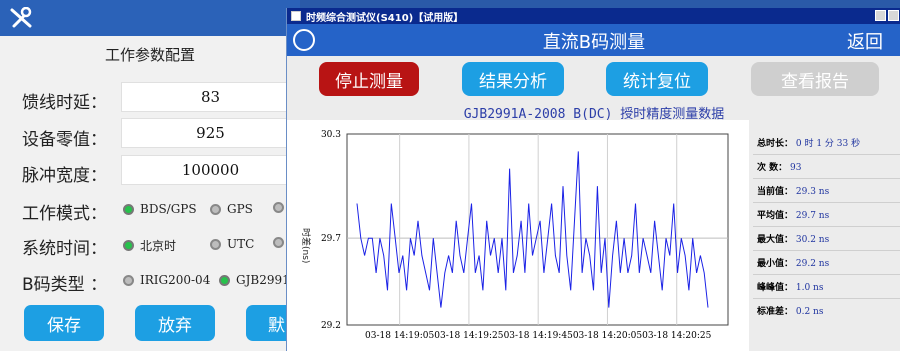 The image size is (900, 351). I want to click on bcode-option-irig: IRIG200-04, so click(166, 280).